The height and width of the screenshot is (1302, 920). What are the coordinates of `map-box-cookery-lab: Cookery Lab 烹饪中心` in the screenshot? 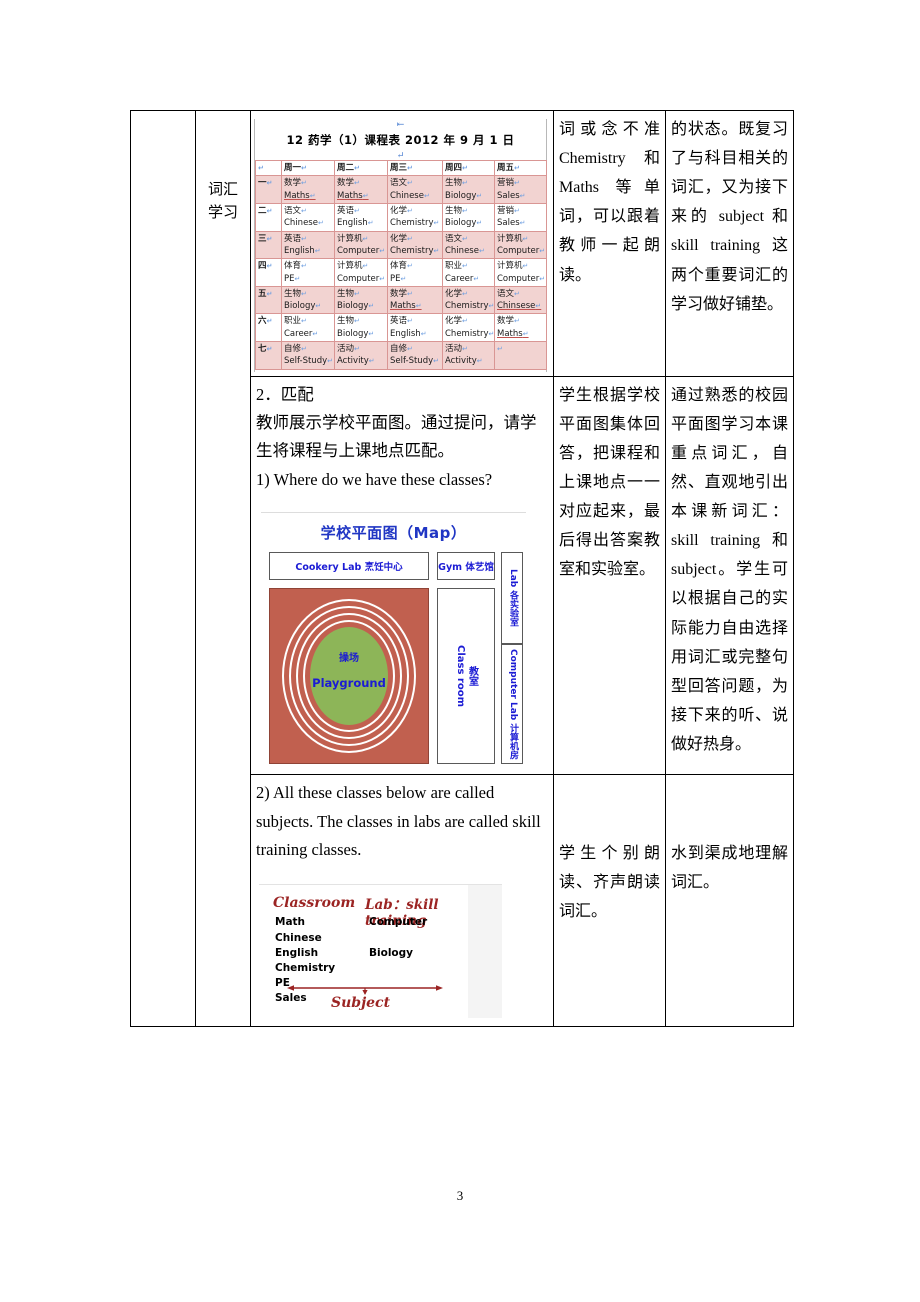 It's located at (349, 566).